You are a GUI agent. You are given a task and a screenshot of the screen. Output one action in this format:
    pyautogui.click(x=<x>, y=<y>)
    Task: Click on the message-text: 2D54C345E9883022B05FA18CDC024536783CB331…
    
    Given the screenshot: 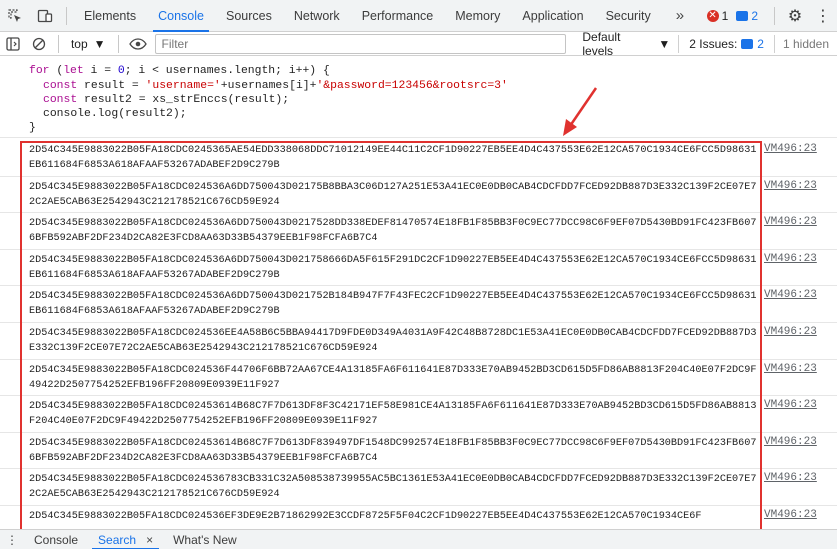 What is the action you would take?
    pyautogui.click(x=393, y=487)
    